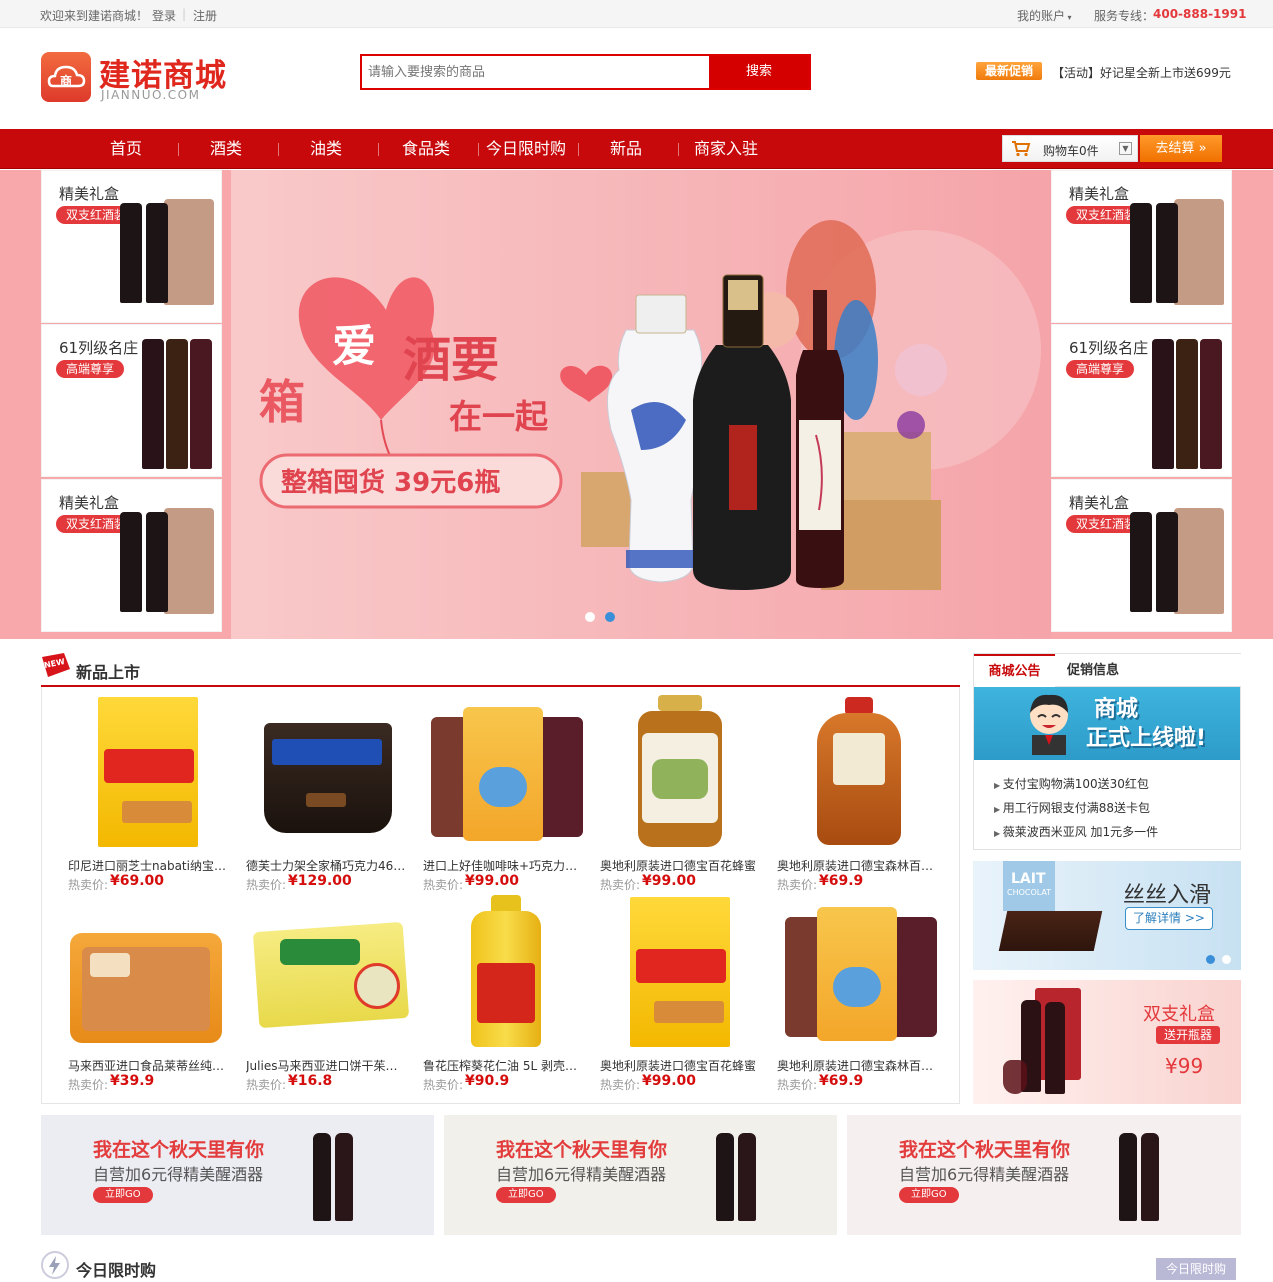 This screenshot has height=1282, width=1273. I want to click on product-card: 德芙士力架全家桶巧克力460g 热卖价: ¥129.00, so click(334, 792).